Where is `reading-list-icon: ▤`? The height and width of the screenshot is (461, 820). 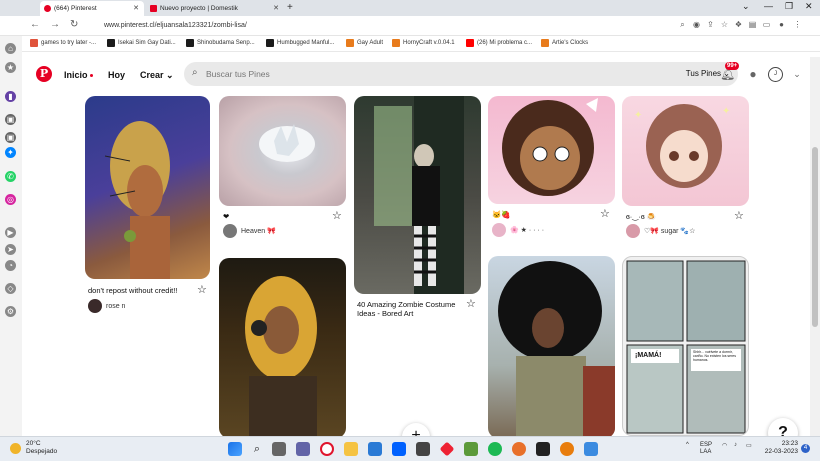 reading-list-icon: ▤ is located at coordinates (752, 24).